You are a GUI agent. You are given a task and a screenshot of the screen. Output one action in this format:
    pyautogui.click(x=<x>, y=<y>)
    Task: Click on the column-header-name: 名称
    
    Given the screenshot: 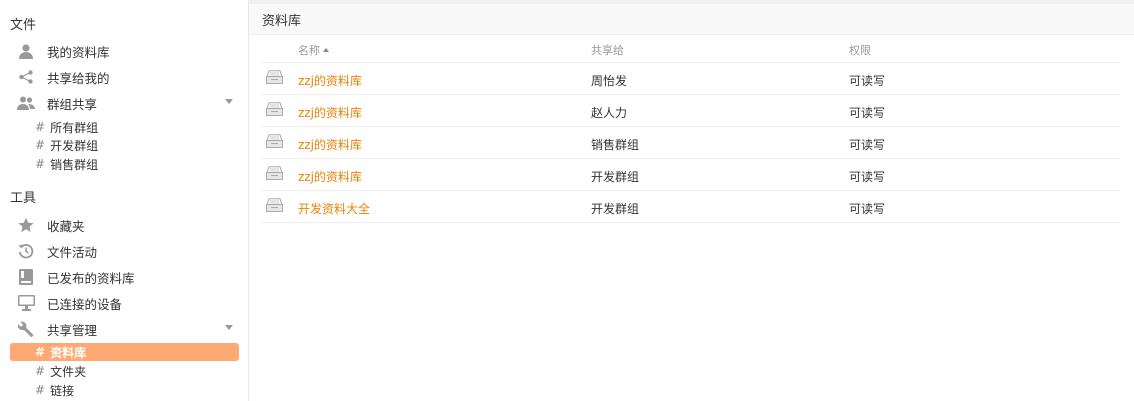 What is the action you would take?
    pyautogui.click(x=313, y=50)
    